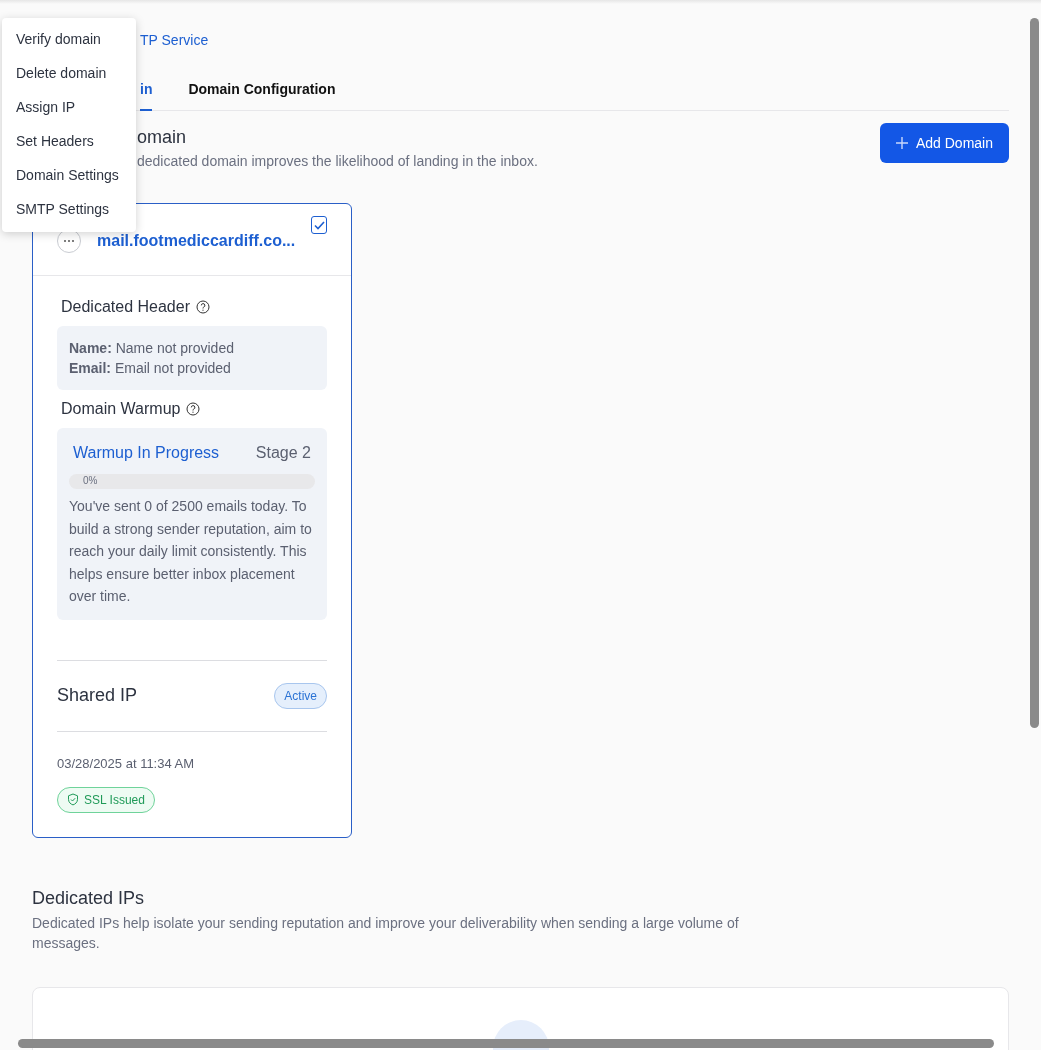  Describe the element at coordinates (300, 695) in the screenshot. I see `status-badge: Active` at that location.